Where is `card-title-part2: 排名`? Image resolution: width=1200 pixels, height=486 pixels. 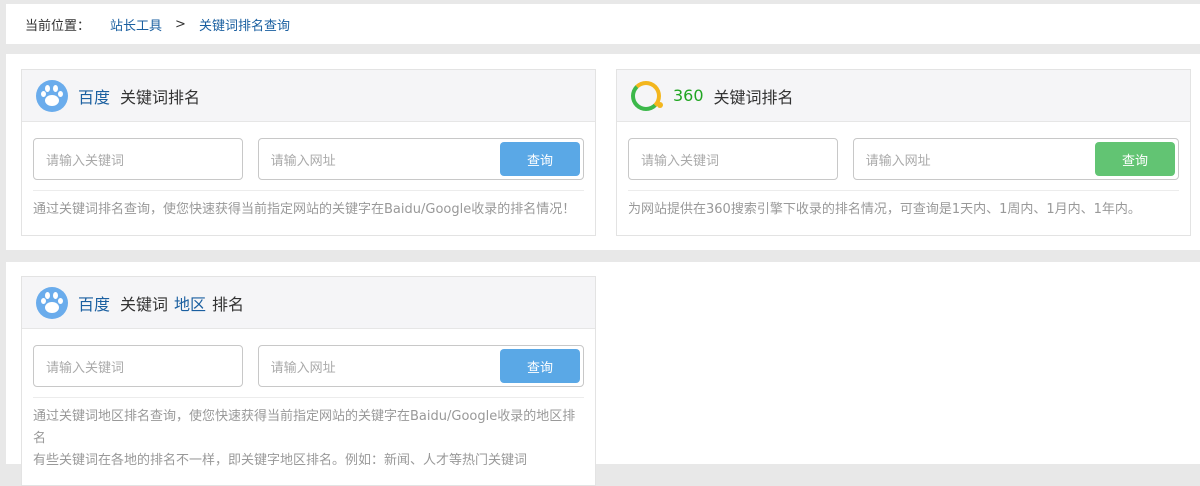 card-title-part2: 排名 is located at coordinates (228, 304).